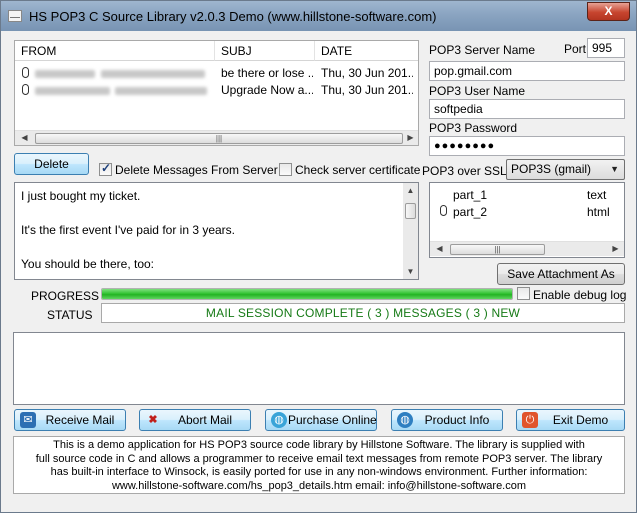 This screenshot has width=637, height=513. Describe the element at coordinates (473, 128) in the screenshot. I see `password-label: POP3 Password` at that location.